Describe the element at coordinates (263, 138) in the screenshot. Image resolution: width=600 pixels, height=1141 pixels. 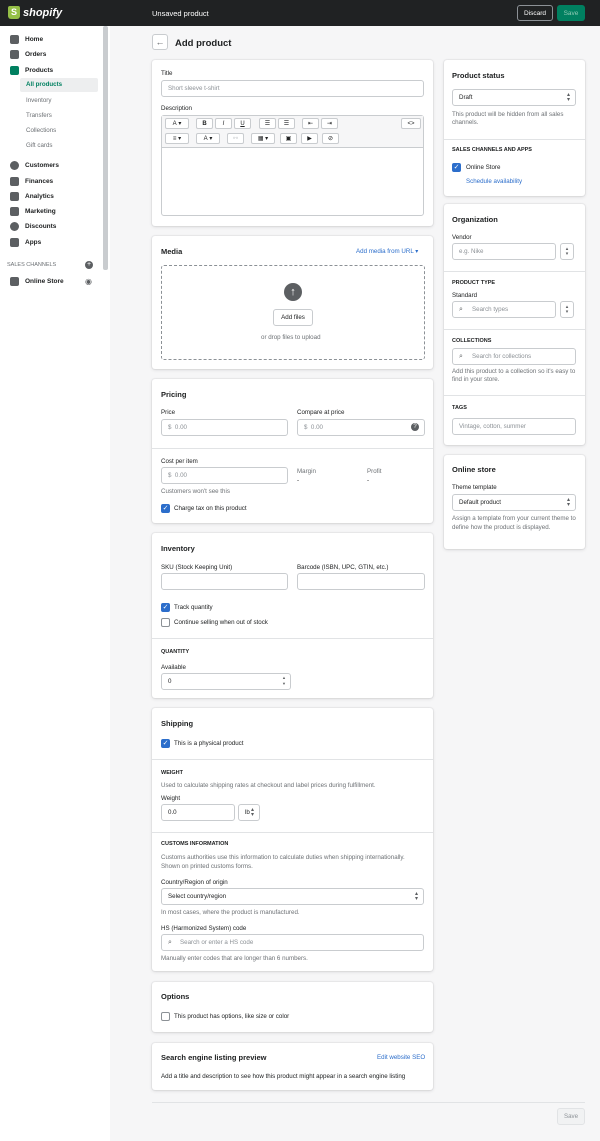
I see `table-button: ▦ ▾` at that location.